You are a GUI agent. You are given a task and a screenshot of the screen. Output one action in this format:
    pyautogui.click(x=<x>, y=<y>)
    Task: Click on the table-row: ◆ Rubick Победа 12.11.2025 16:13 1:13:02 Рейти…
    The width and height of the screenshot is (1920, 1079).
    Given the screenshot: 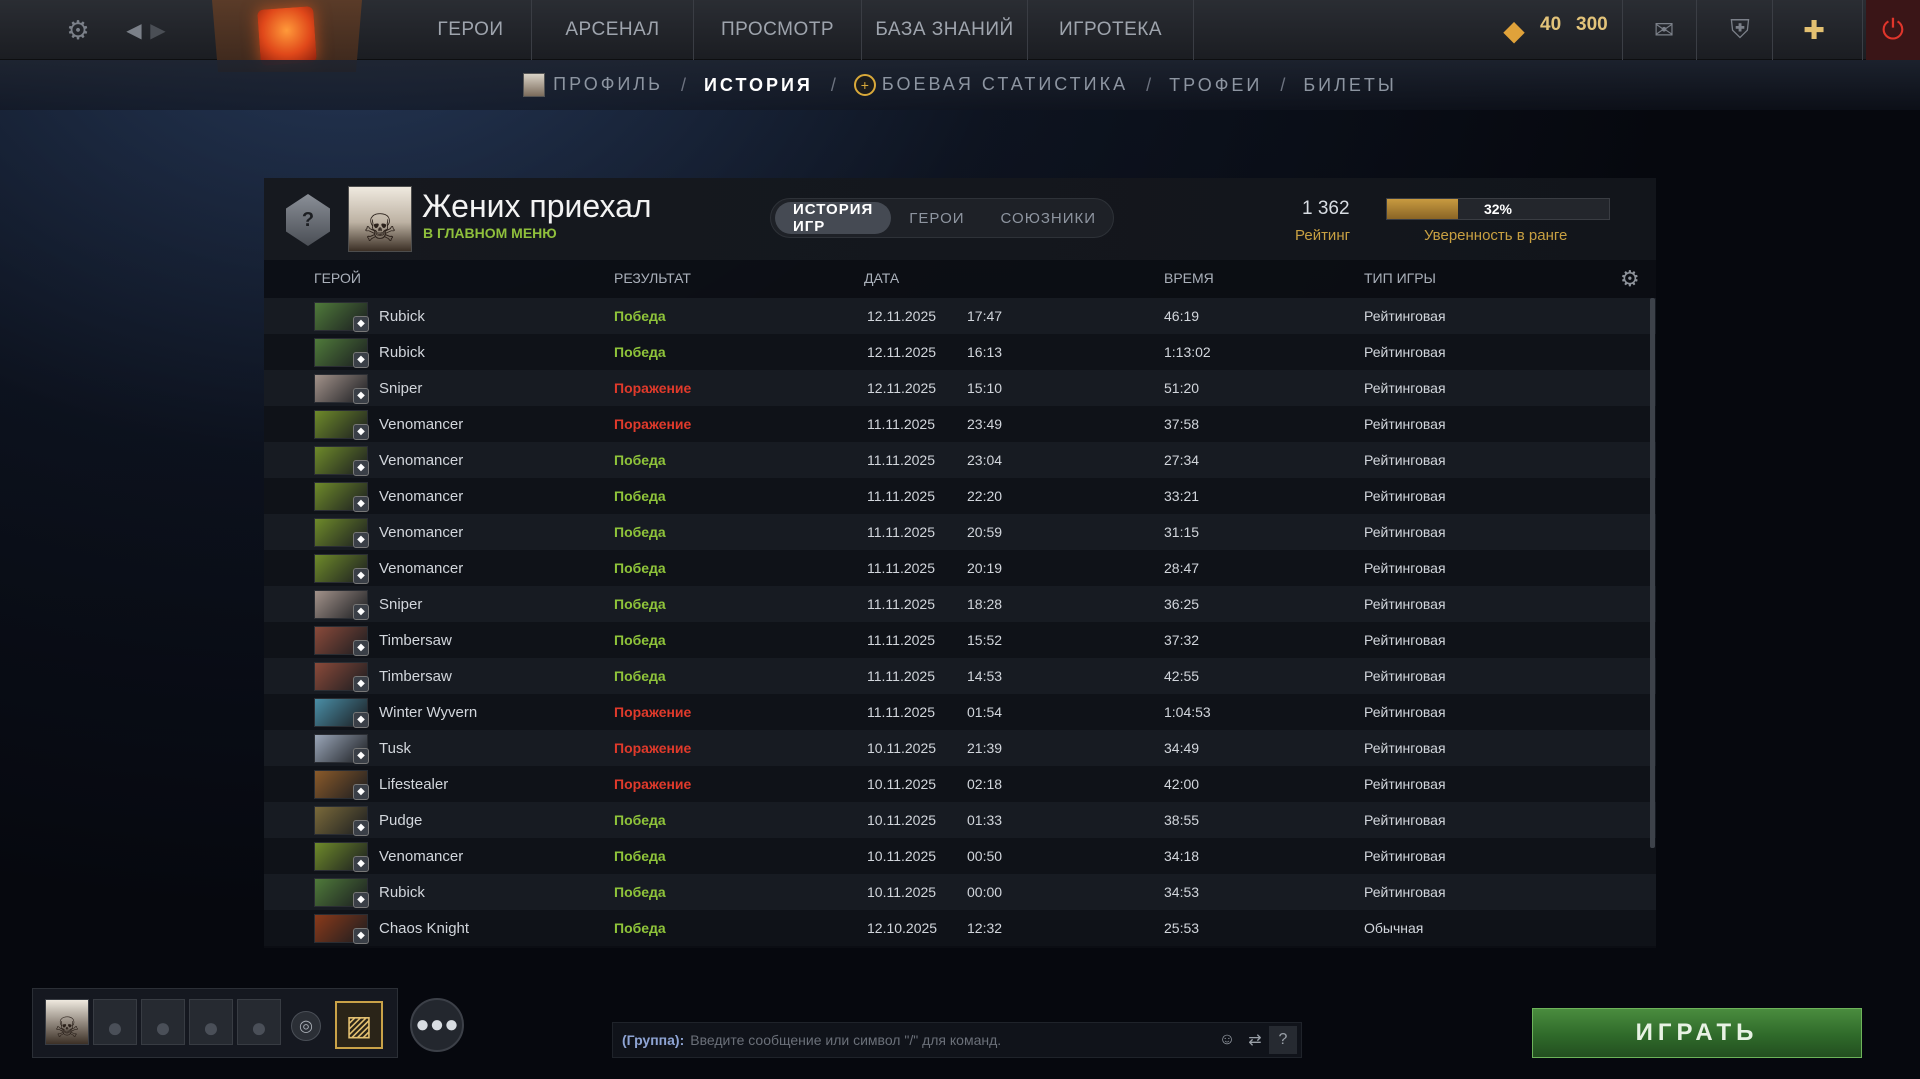 What is the action you would take?
    pyautogui.click(x=960, y=352)
    